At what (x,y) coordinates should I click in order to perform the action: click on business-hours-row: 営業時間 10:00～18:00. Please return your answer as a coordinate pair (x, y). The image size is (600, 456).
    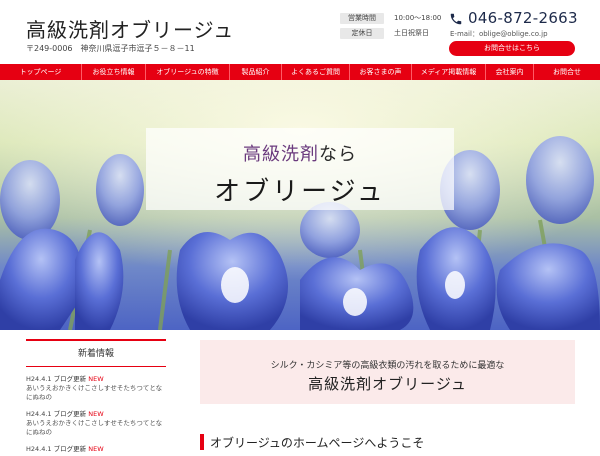
    Looking at the image, I should click on (390, 18).